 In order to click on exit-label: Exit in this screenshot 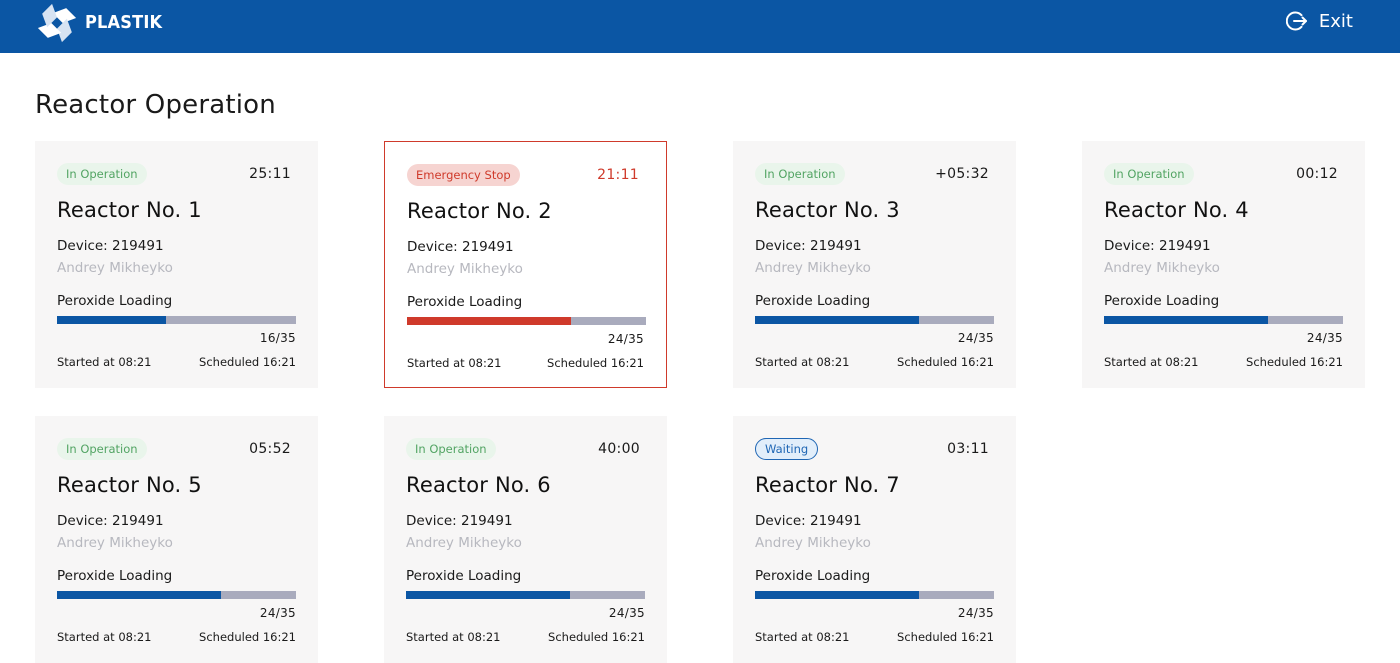, I will do `click(1335, 21)`.